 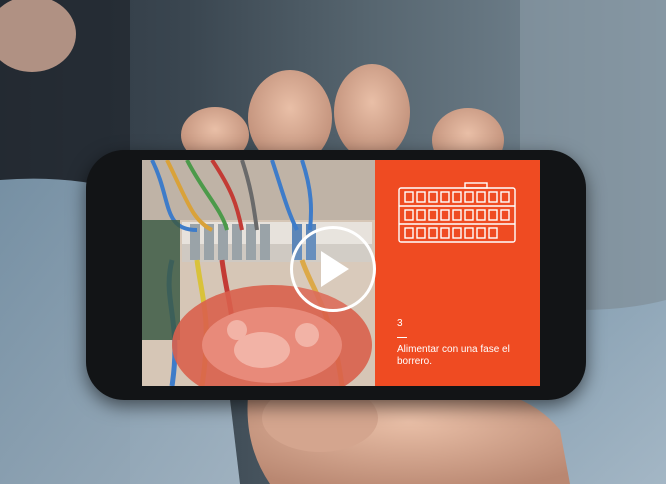 I want to click on play-icon, so click(x=335, y=269).